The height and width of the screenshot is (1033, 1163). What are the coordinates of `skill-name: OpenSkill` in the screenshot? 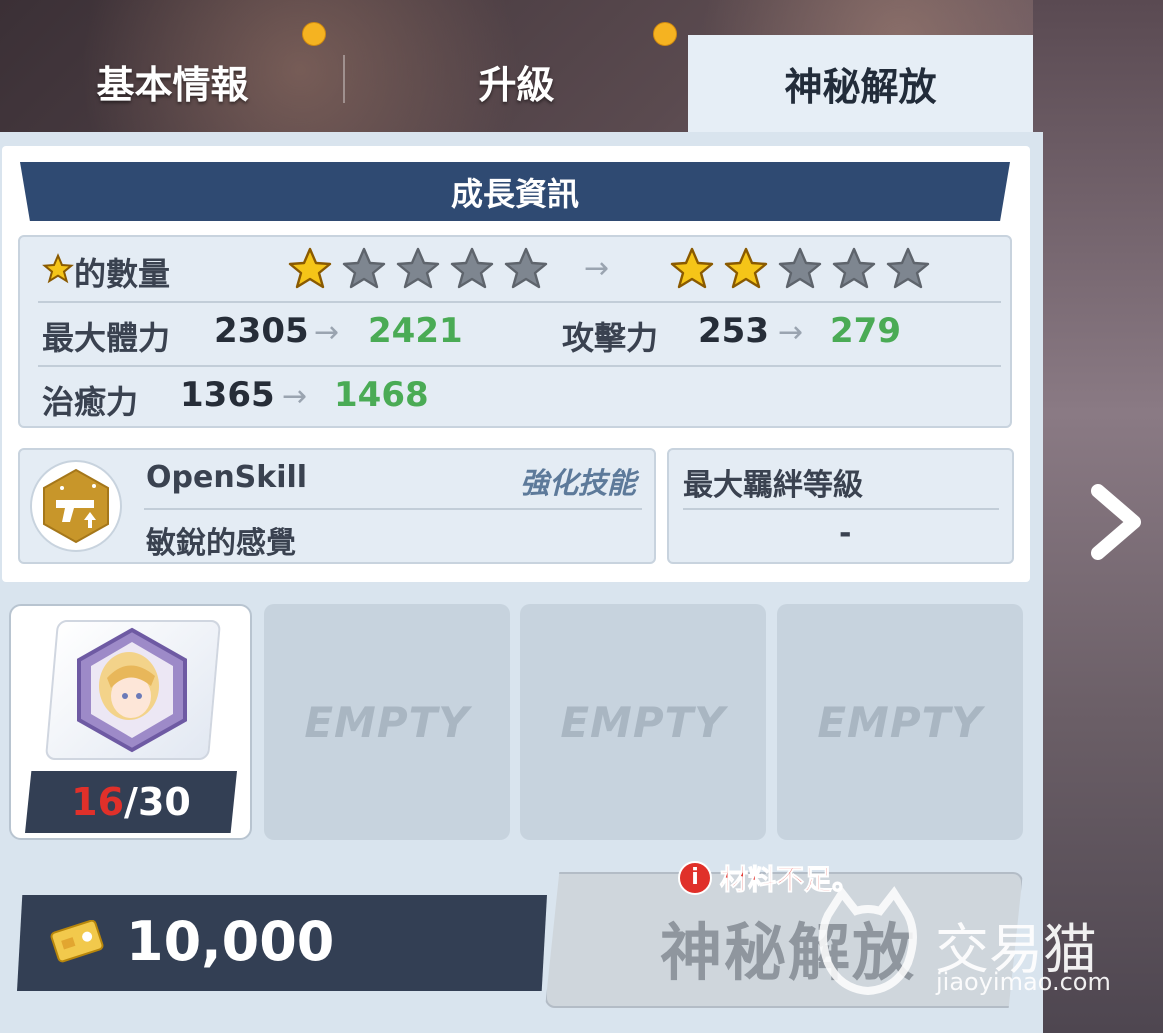 It's located at (227, 477).